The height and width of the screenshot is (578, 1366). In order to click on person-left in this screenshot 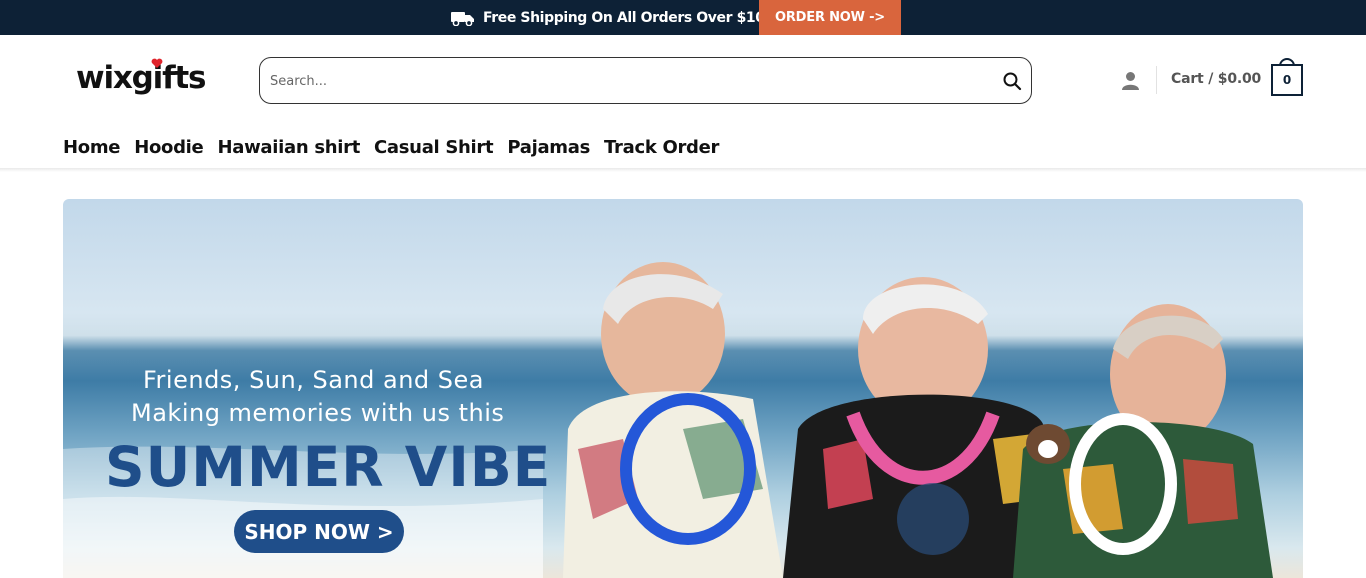, I will do `click(673, 420)`.